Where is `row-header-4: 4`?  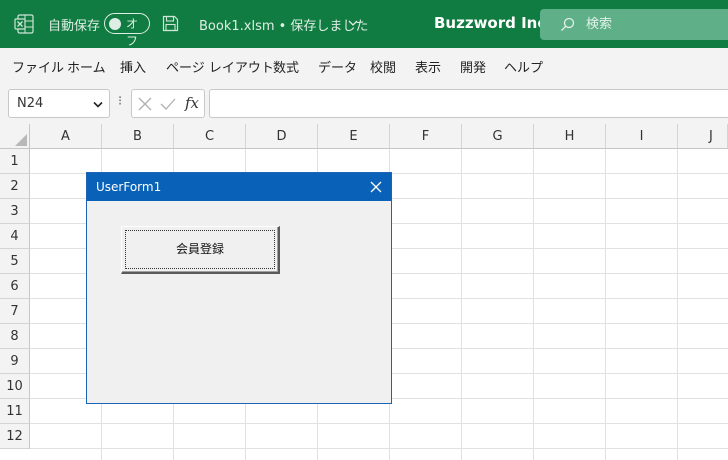 row-header-4: 4 is located at coordinates (15, 236).